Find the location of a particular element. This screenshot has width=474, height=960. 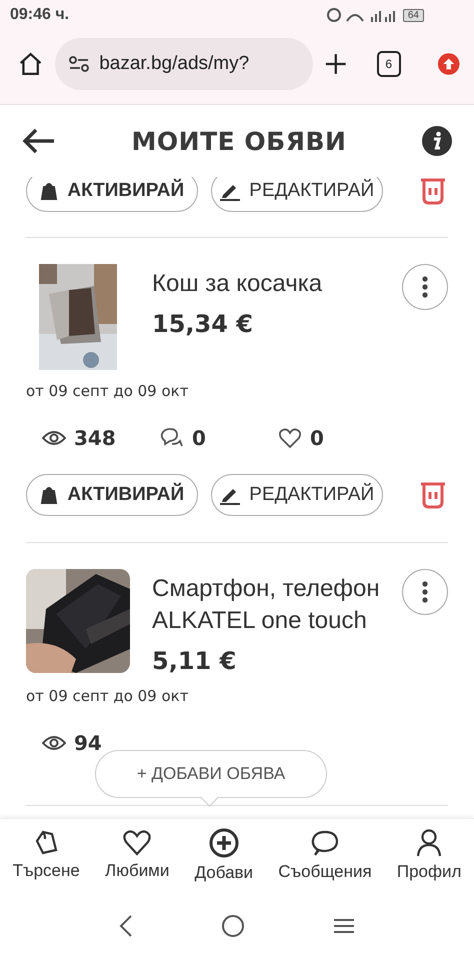

info-icon is located at coordinates (437, 141).